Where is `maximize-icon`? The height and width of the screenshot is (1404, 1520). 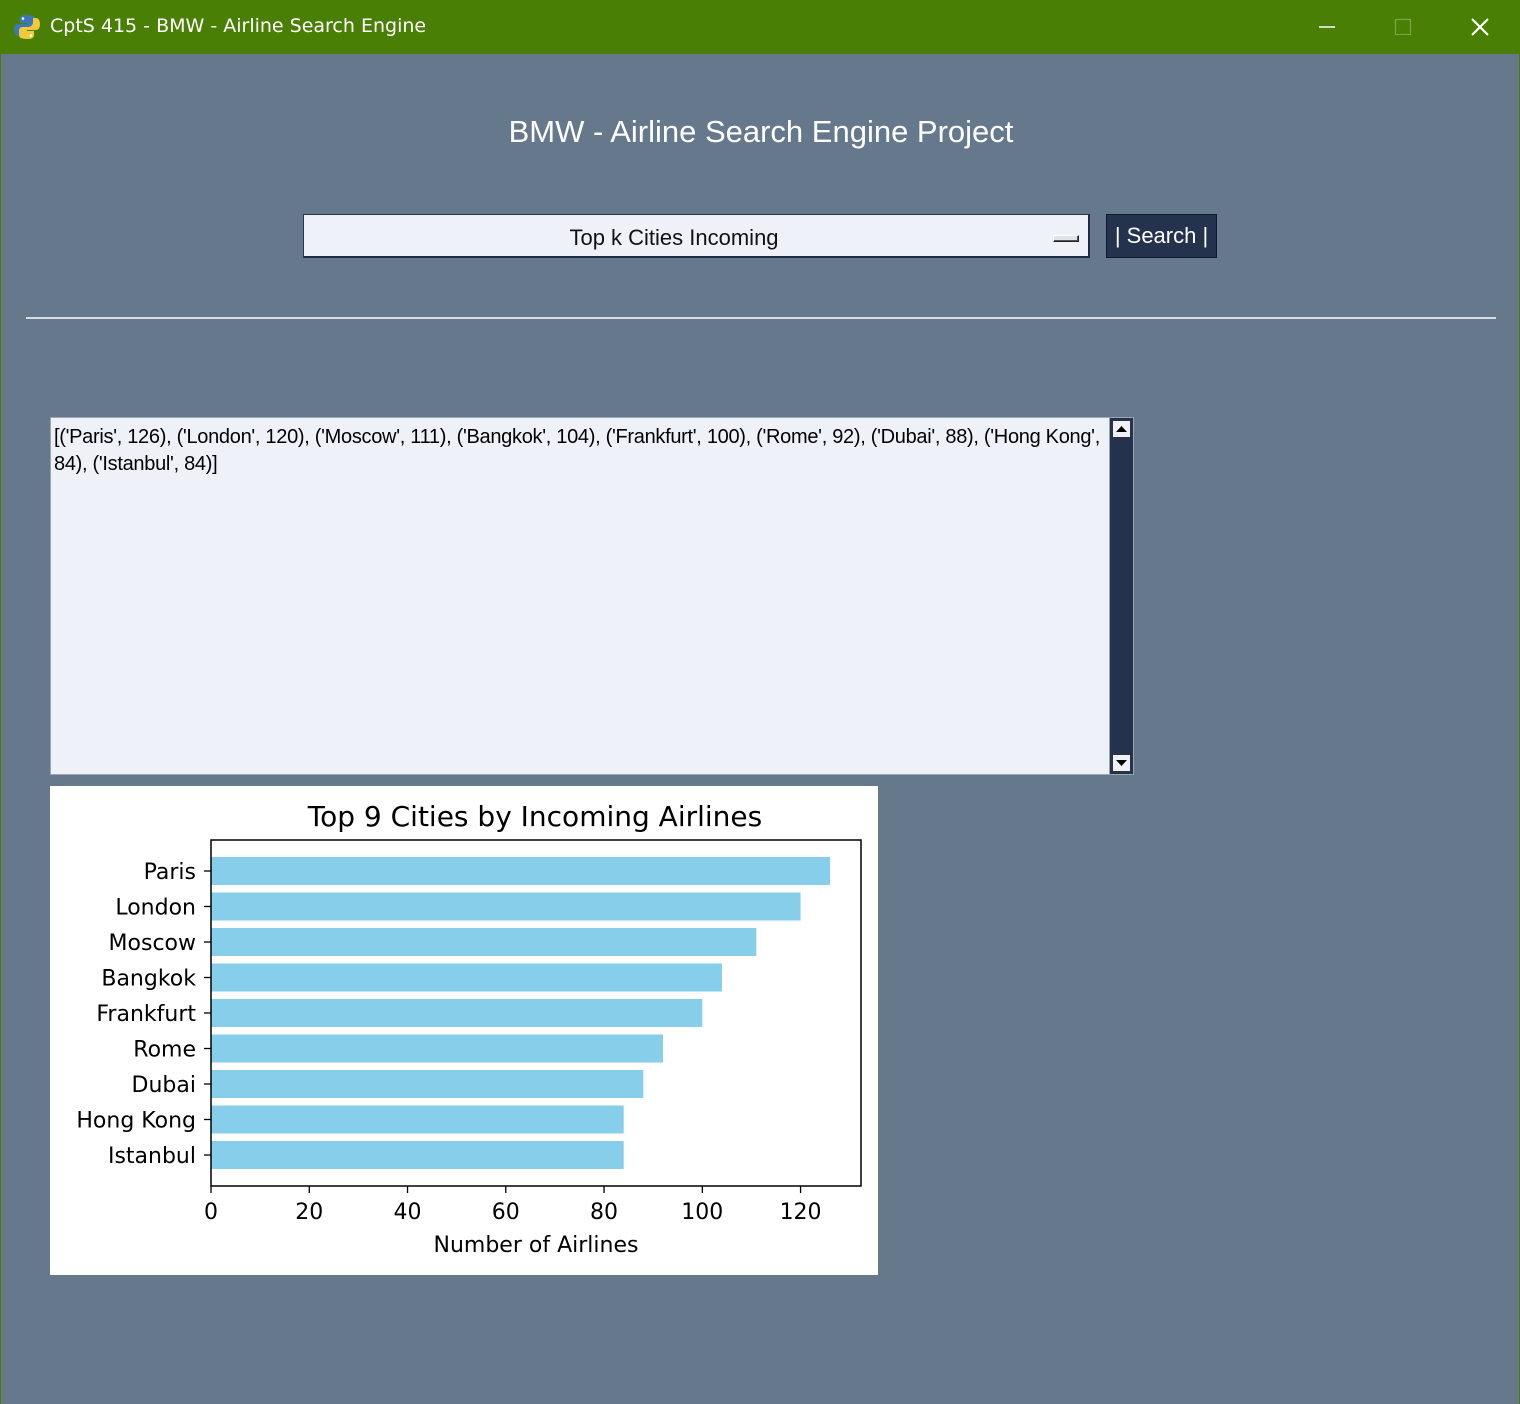 maximize-icon is located at coordinates (1403, 27).